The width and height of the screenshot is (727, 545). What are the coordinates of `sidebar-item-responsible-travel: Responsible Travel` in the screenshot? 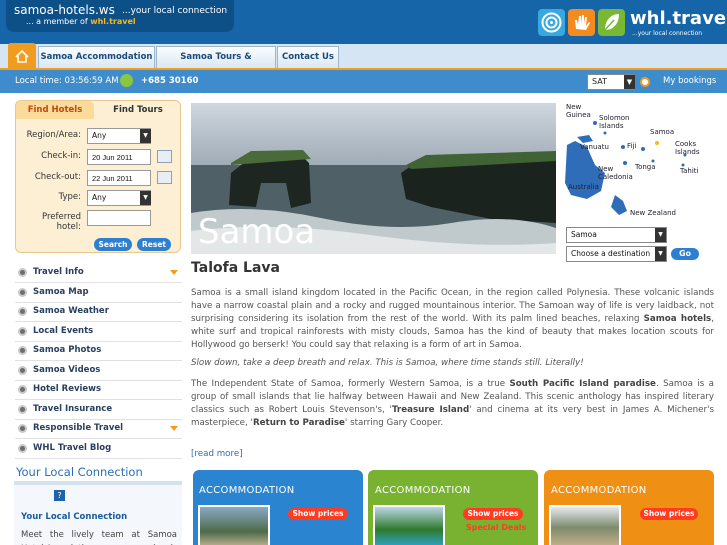 It's located at (98, 429).